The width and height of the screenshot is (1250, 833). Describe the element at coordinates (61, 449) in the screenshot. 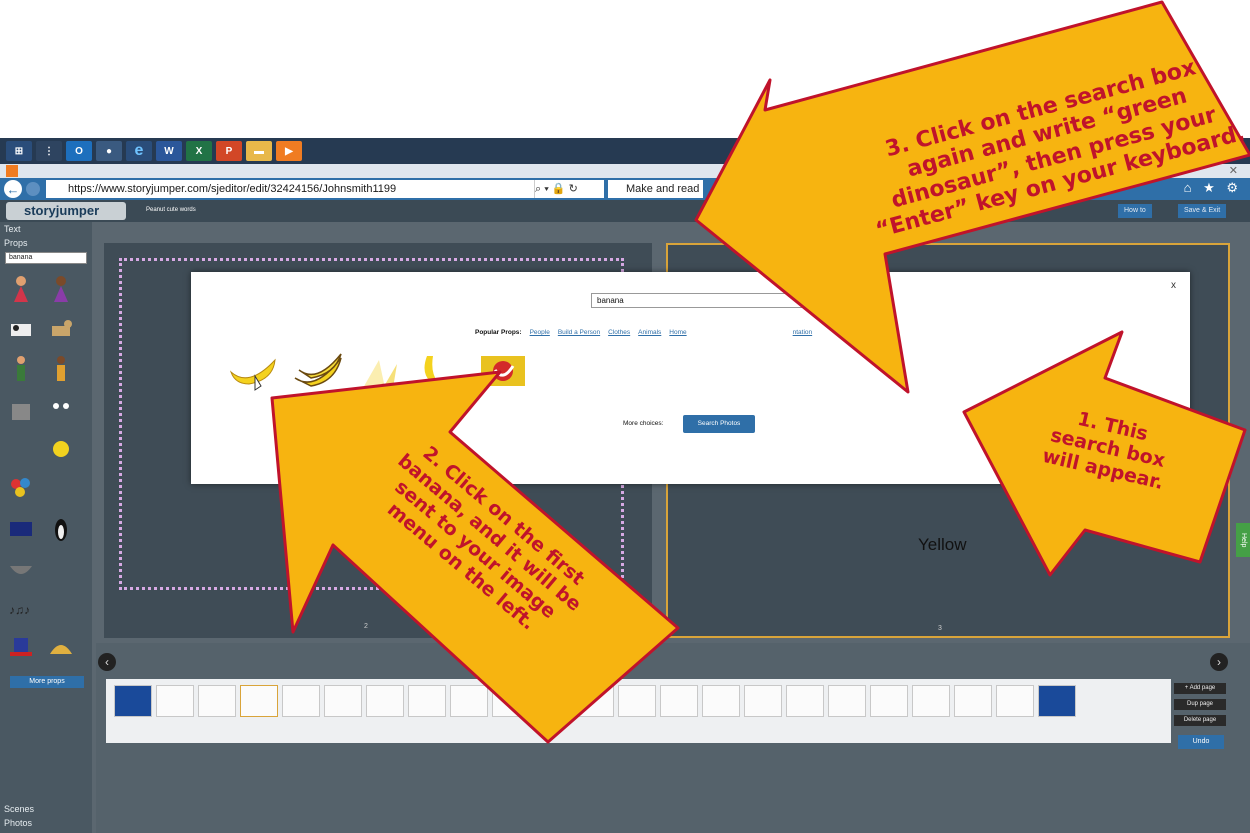

I see `prop-sun` at that location.